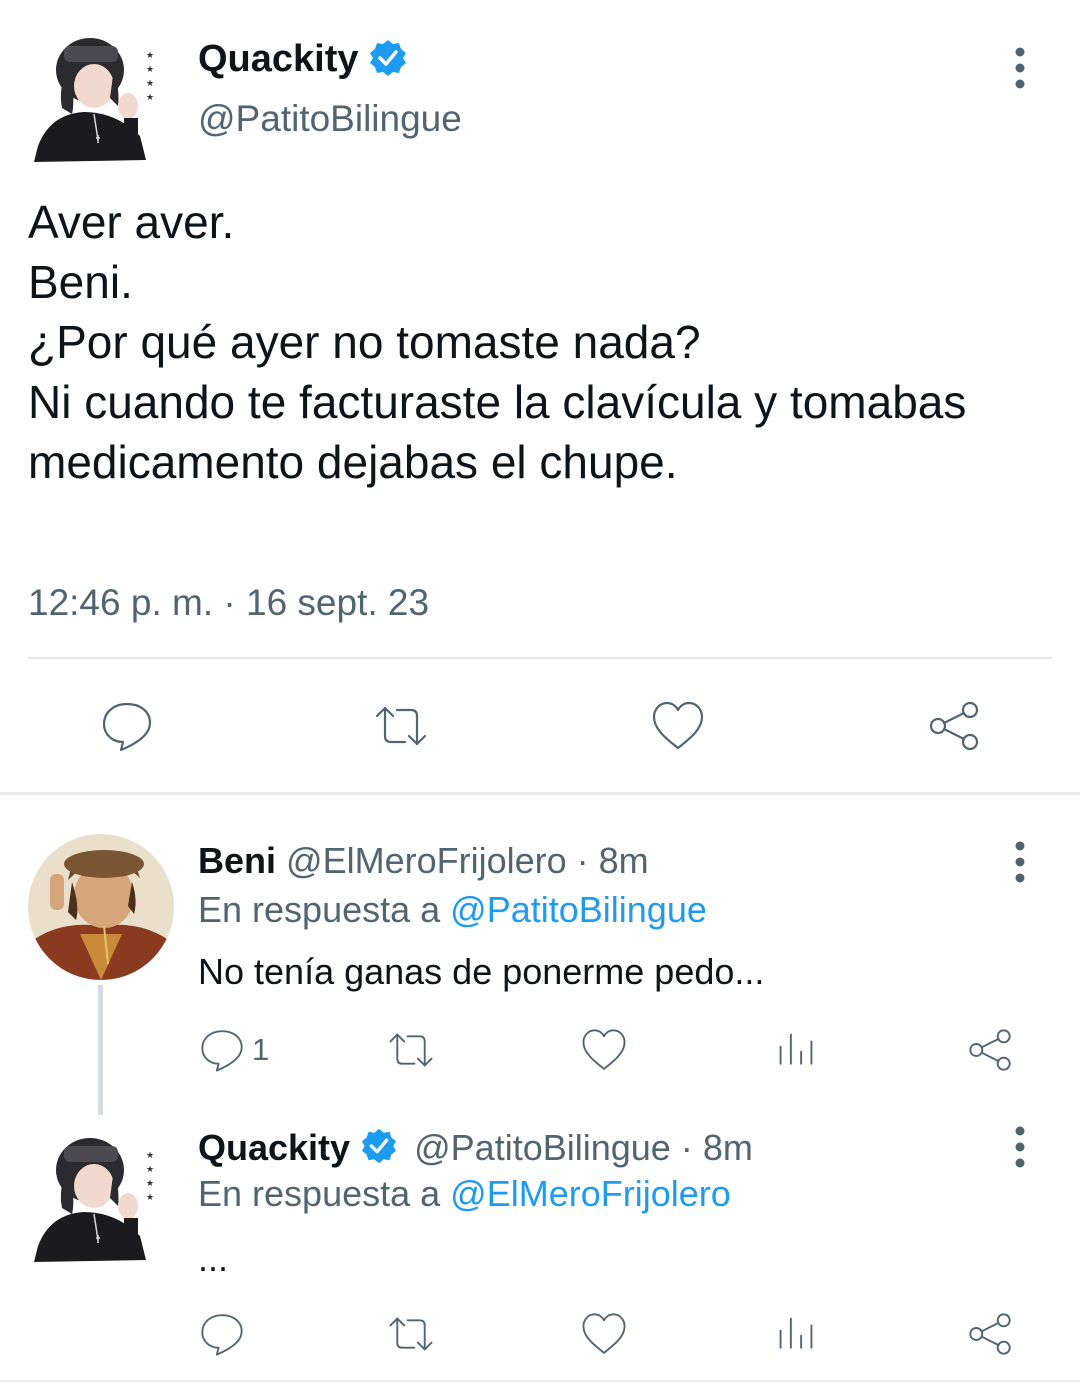 Image resolution: width=1080 pixels, height=1389 pixels. I want to click on reply-header: Quackity @PatitoBilingue · 8m, so click(475, 1148).